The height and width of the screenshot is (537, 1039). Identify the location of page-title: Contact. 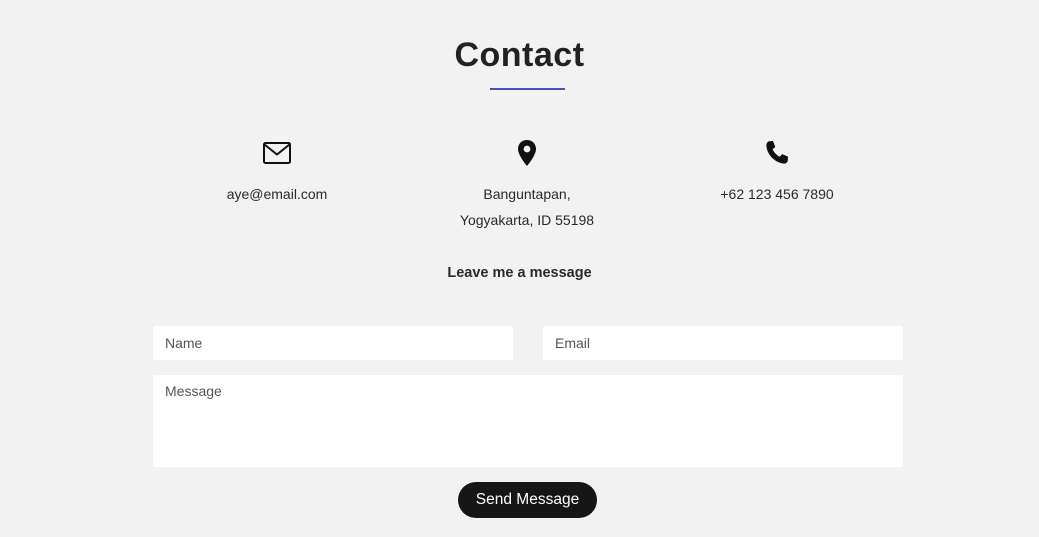
(519, 55).